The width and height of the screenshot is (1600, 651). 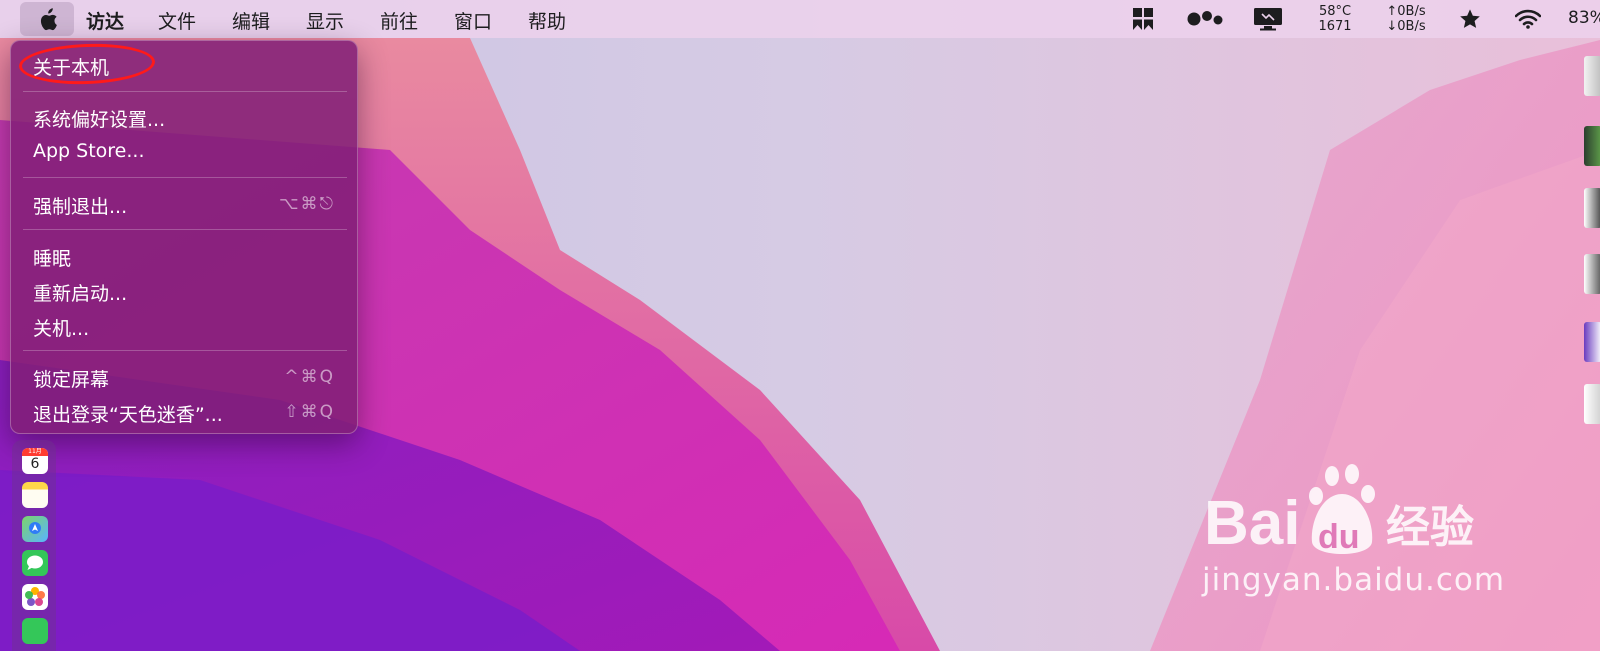 What do you see at coordinates (35, 495) in the screenshot?
I see `notes-icon` at bounding box center [35, 495].